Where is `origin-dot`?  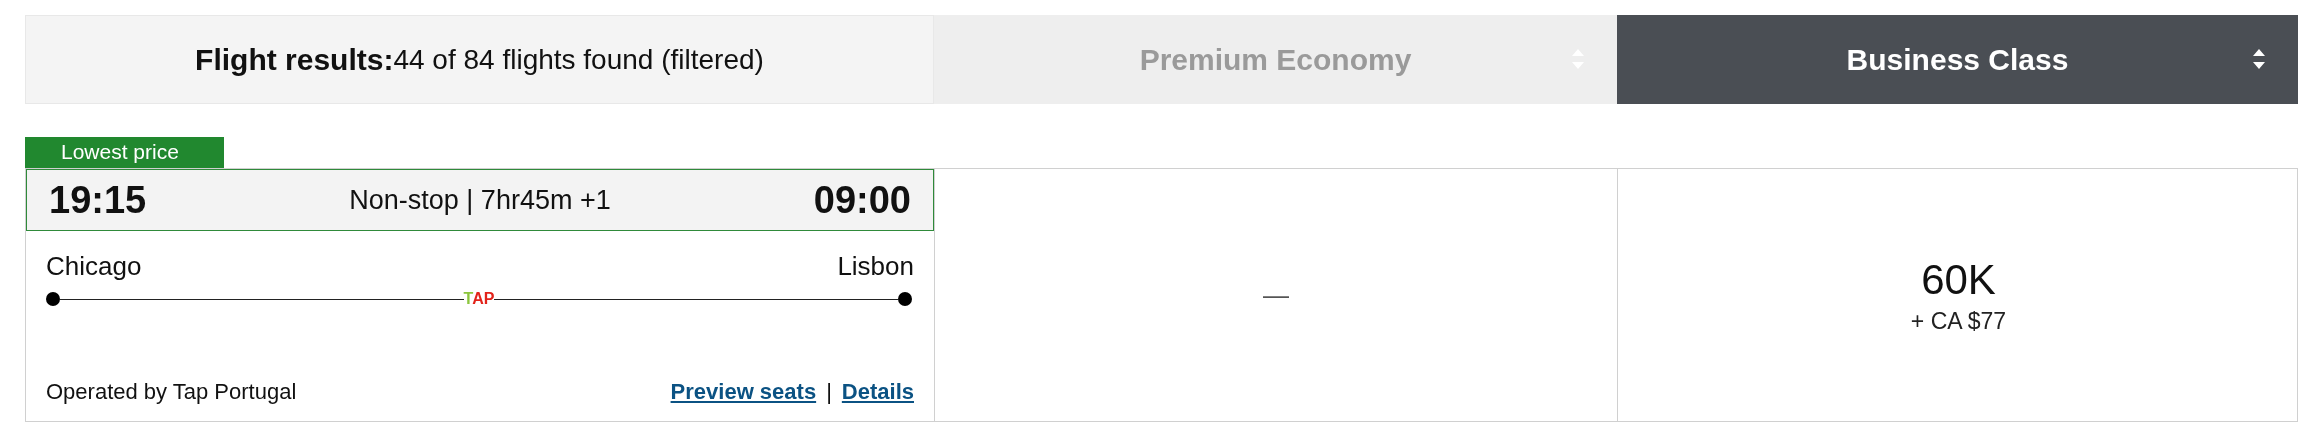
origin-dot is located at coordinates (53, 299).